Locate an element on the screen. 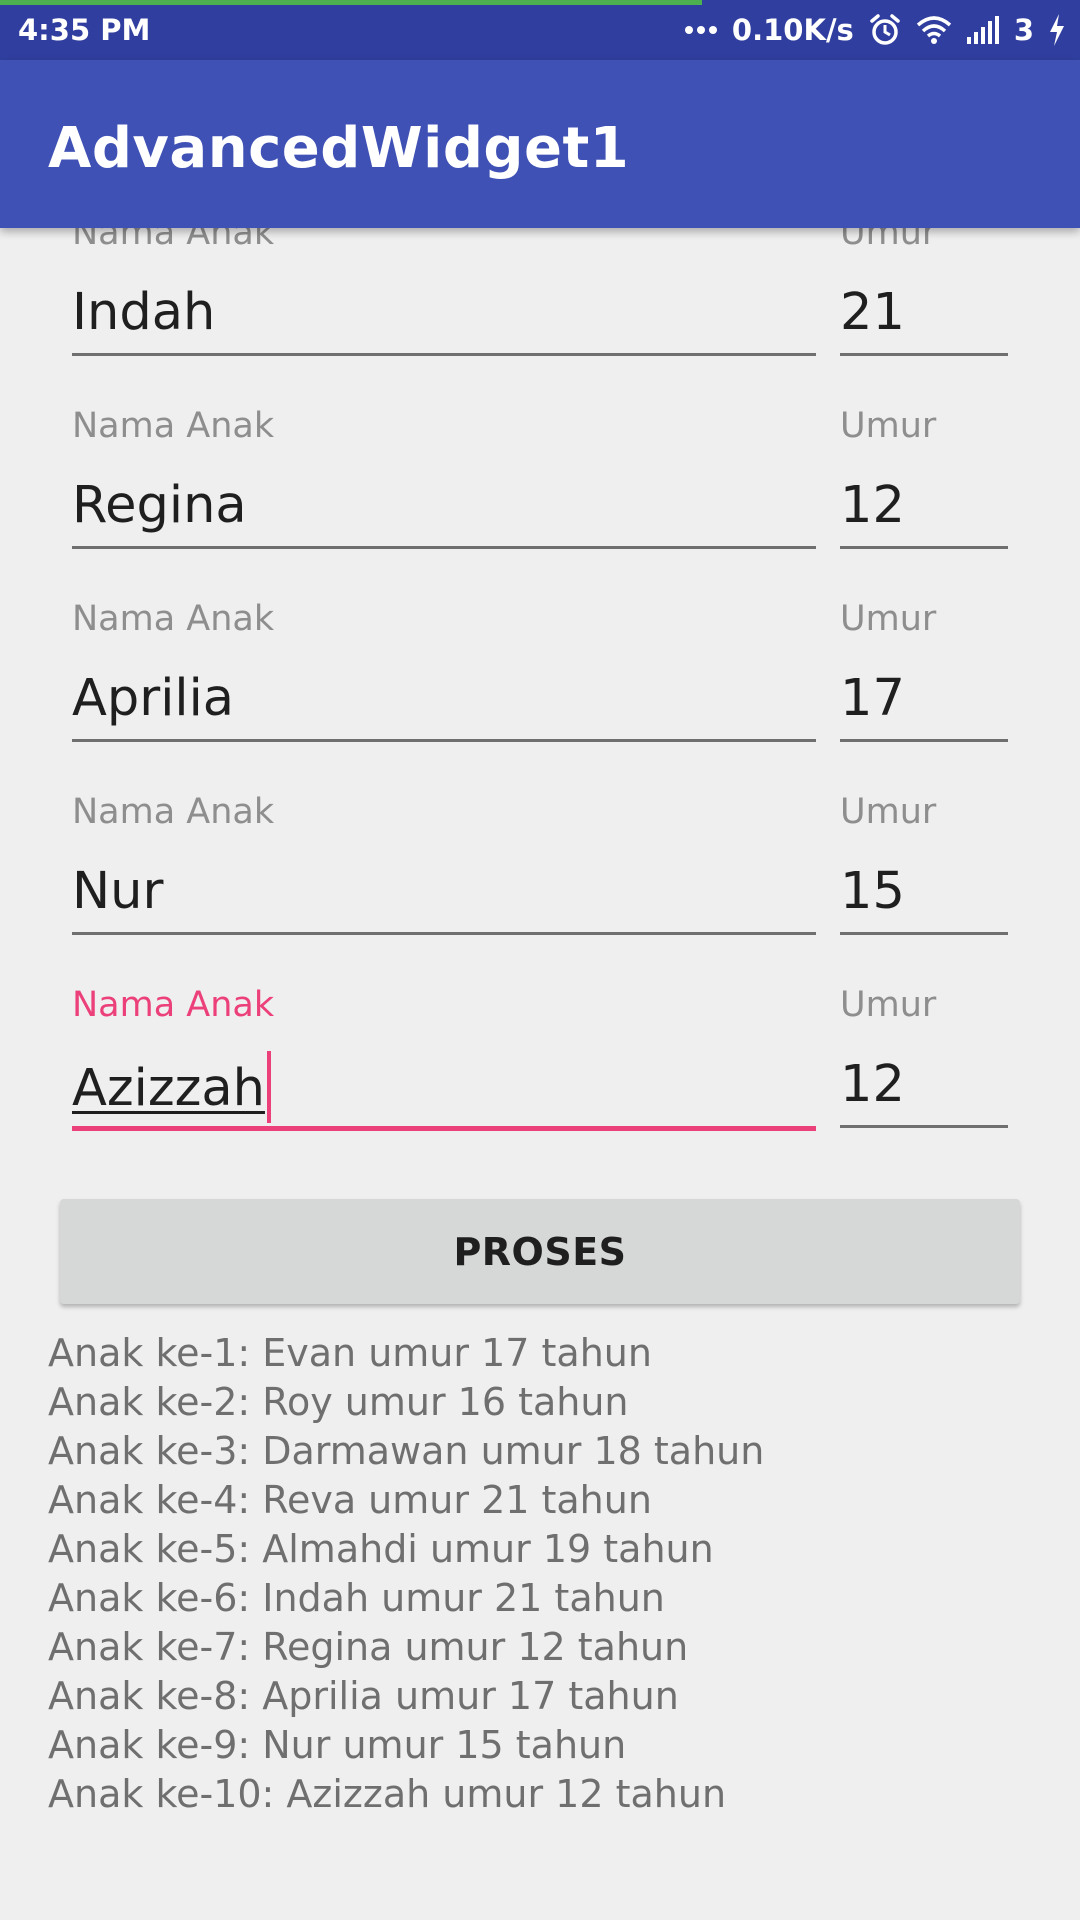 The width and height of the screenshot is (1080, 1920). name-field: Nama Anak Azizzah is located at coordinates (444, 1081).